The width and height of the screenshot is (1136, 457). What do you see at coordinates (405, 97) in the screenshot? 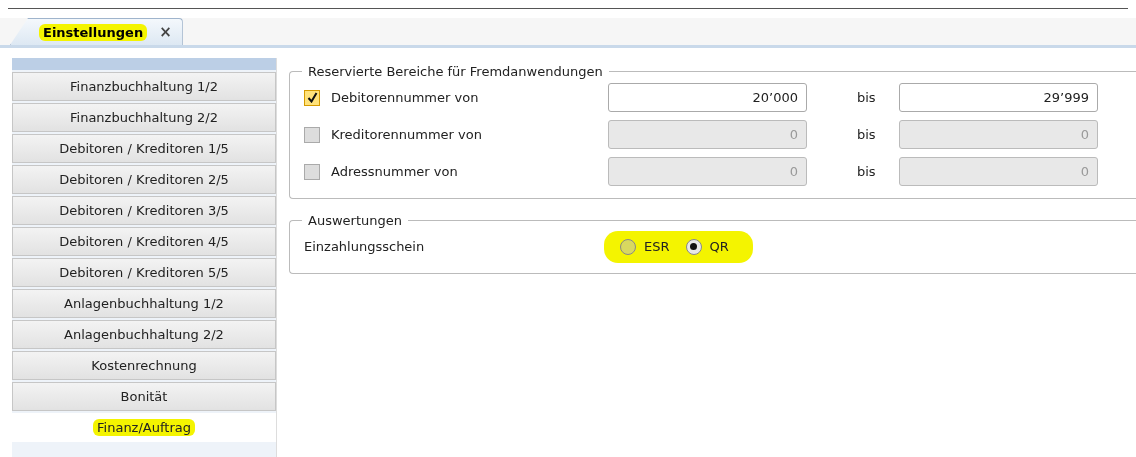
I see `row-label: Debitorennummer von` at bounding box center [405, 97].